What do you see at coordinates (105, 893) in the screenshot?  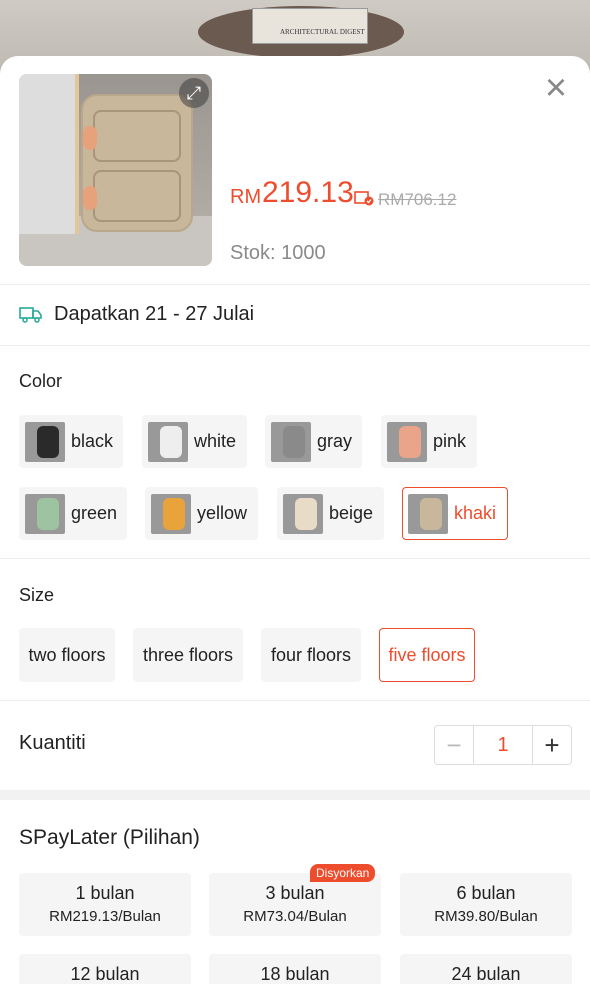 I see `plan-months: 1 bulan` at bounding box center [105, 893].